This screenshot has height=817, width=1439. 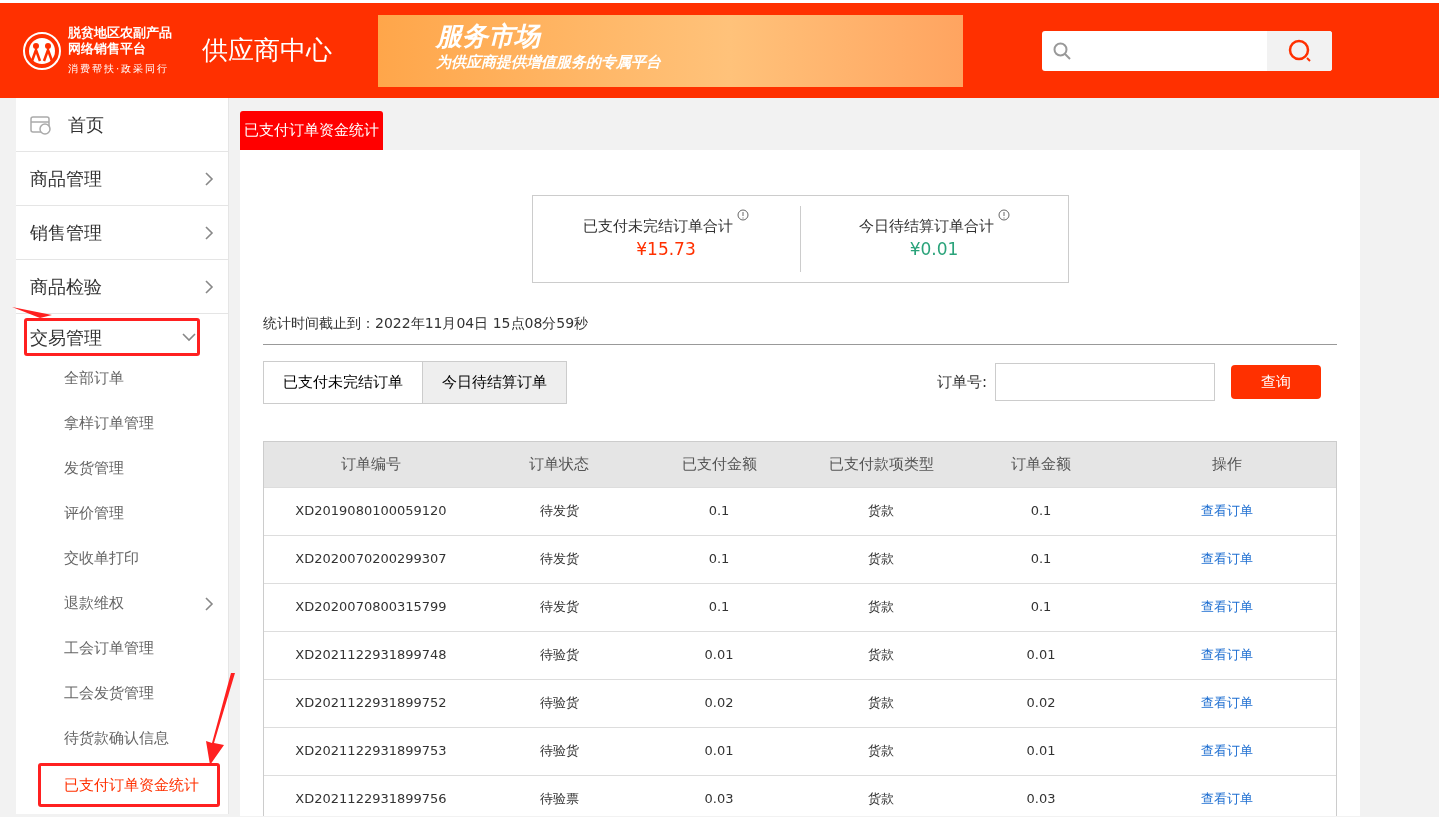 What do you see at coordinates (122, 233) in the screenshot?
I see `sidebar-item: 销售管理` at bounding box center [122, 233].